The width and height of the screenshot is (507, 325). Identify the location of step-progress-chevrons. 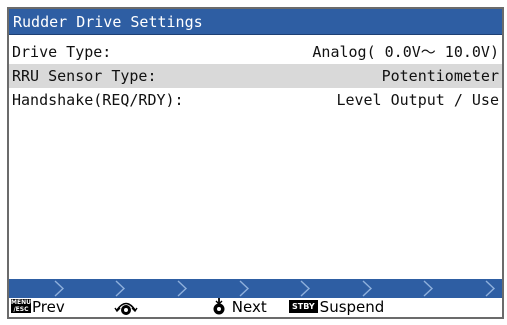
(275, 288).